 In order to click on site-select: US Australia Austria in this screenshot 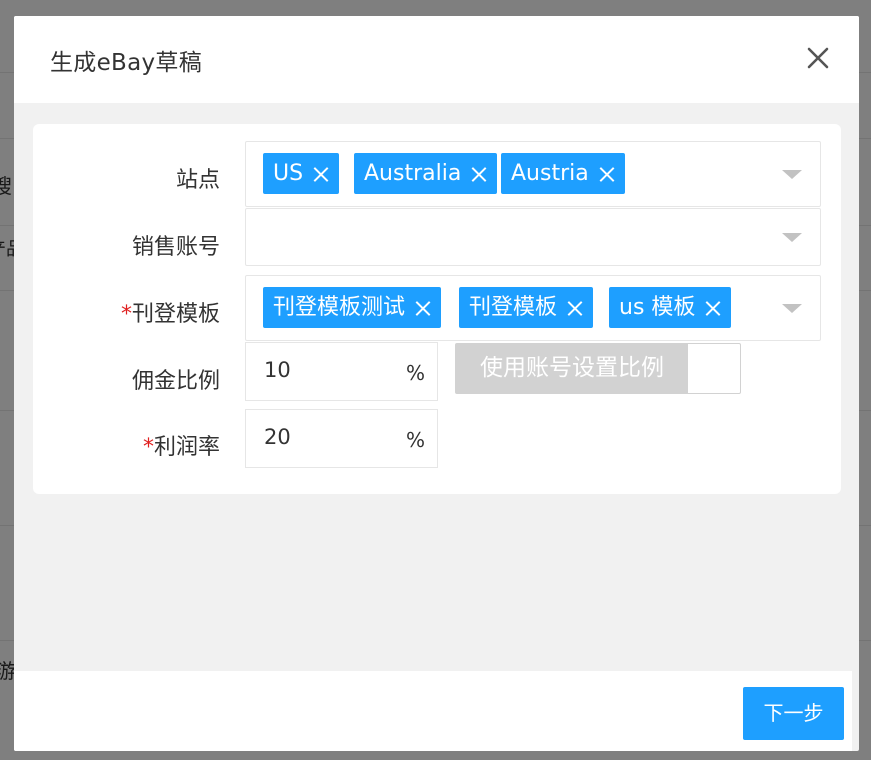, I will do `click(533, 174)`.